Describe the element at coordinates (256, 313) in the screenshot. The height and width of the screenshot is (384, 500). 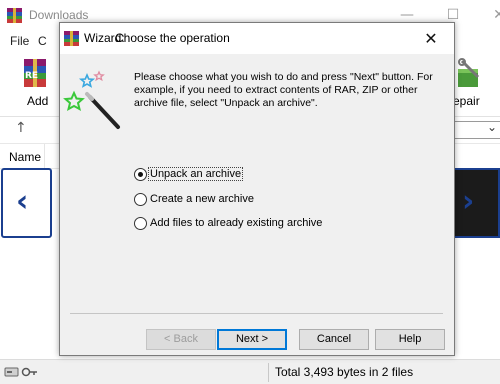
I see `dialog-separator` at that location.